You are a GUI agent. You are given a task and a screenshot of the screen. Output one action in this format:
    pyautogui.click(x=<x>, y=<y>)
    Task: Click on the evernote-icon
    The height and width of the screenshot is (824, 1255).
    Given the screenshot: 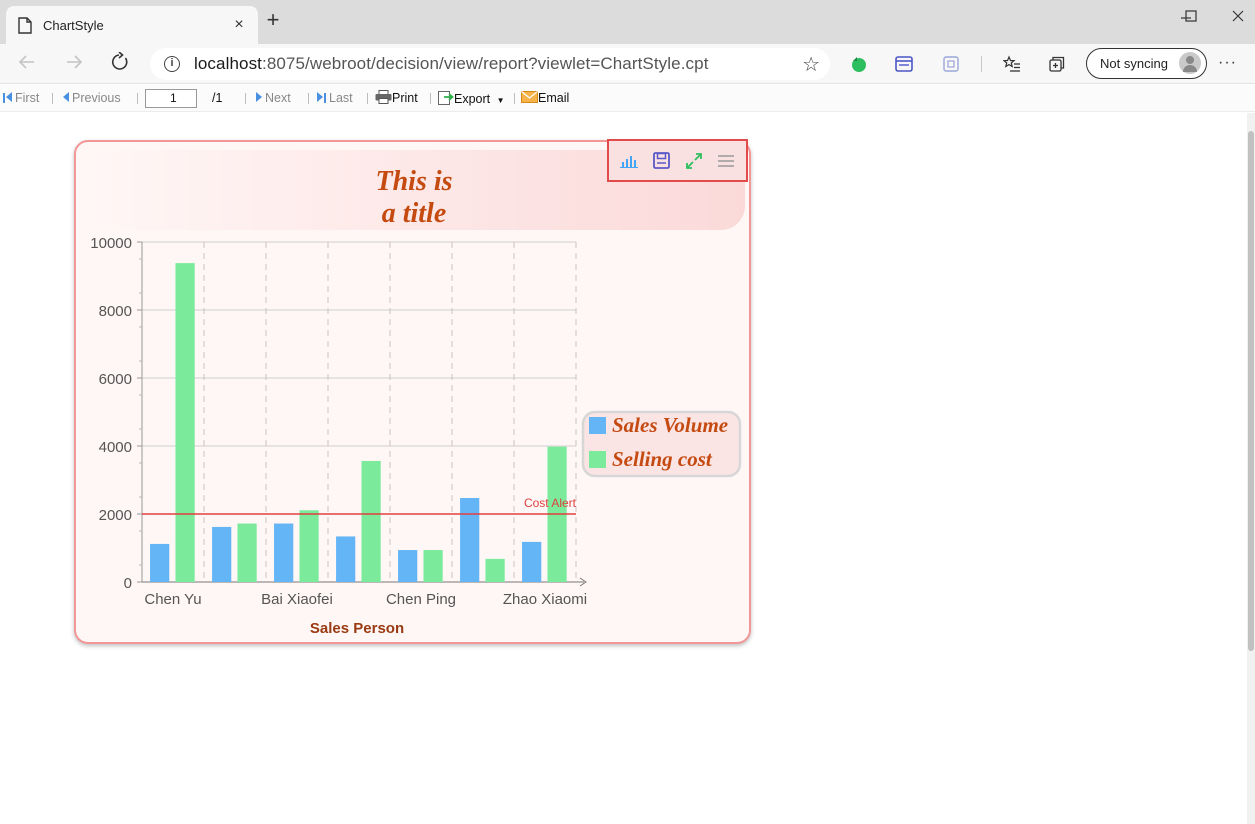 What is the action you would take?
    pyautogui.click(x=859, y=64)
    